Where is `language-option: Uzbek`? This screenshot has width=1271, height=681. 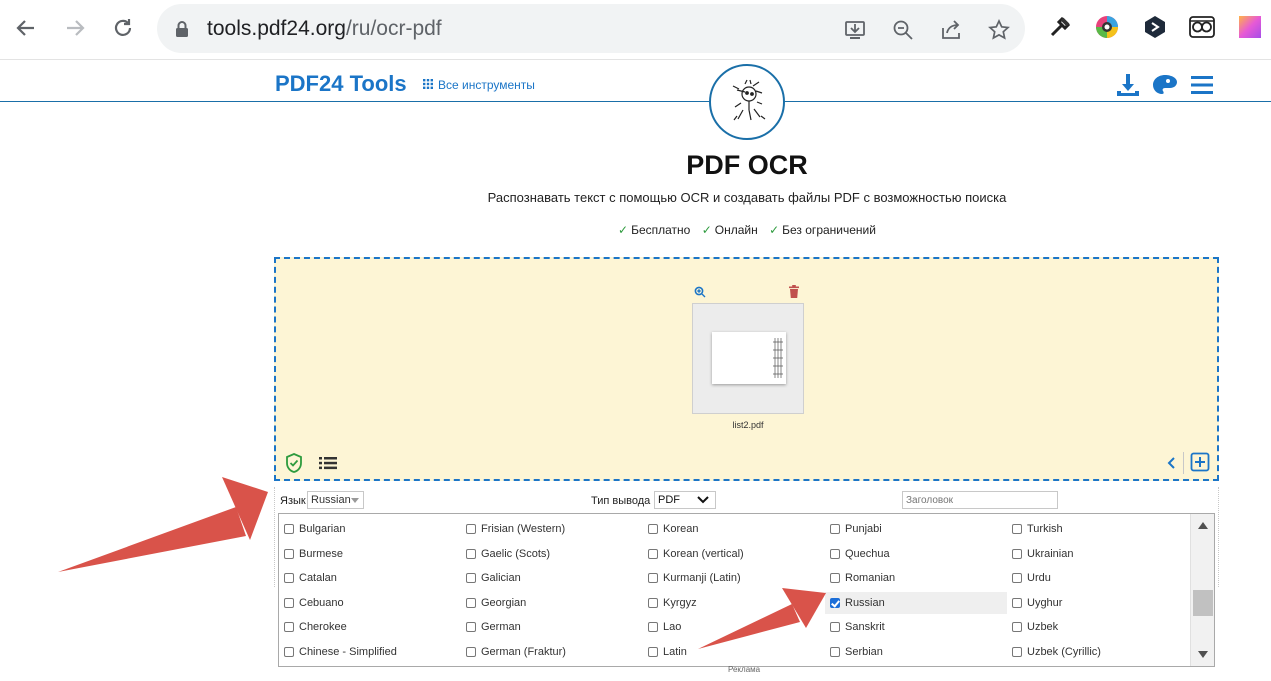
language-option: Uzbek is located at coordinates (1092, 627).